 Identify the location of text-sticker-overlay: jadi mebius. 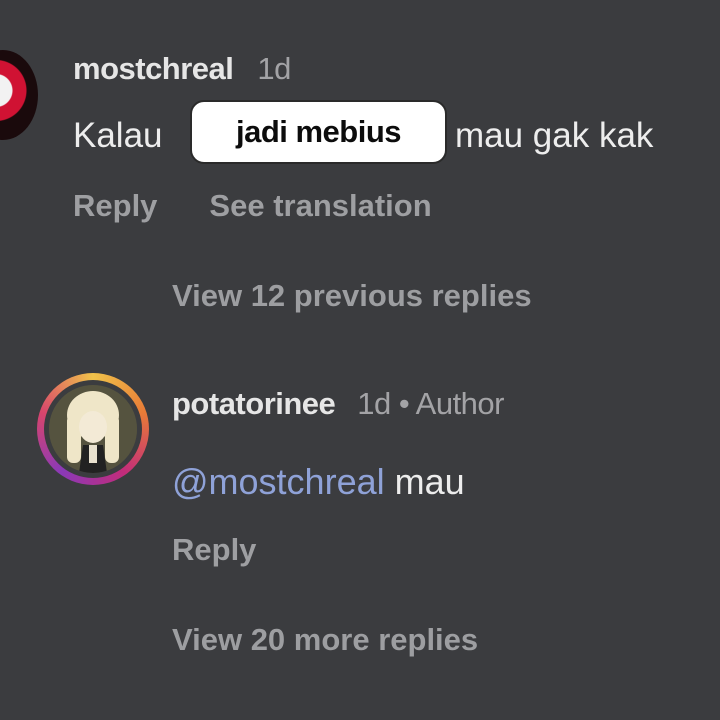
(318, 132).